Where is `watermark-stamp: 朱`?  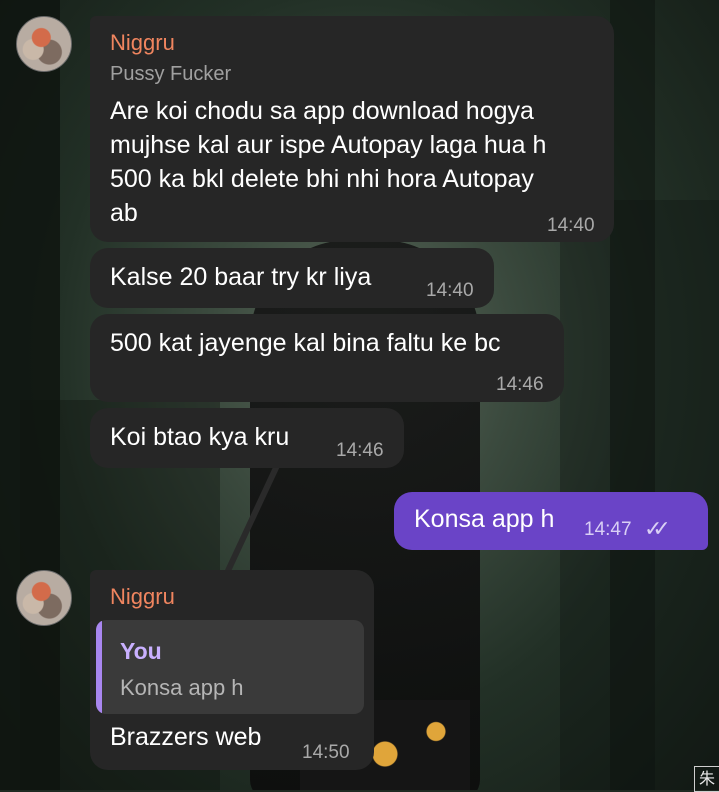 watermark-stamp: 朱 is located at coordinates (706, 779).